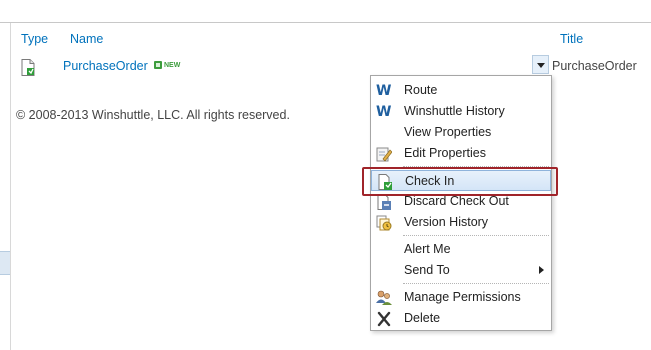 Image resolution: width=651 pixels, height=350 pixels. What do you see at coordinates (384, 154) in the screenshot?
I see `edit-properties-icon` at bounding box center [384, 154].